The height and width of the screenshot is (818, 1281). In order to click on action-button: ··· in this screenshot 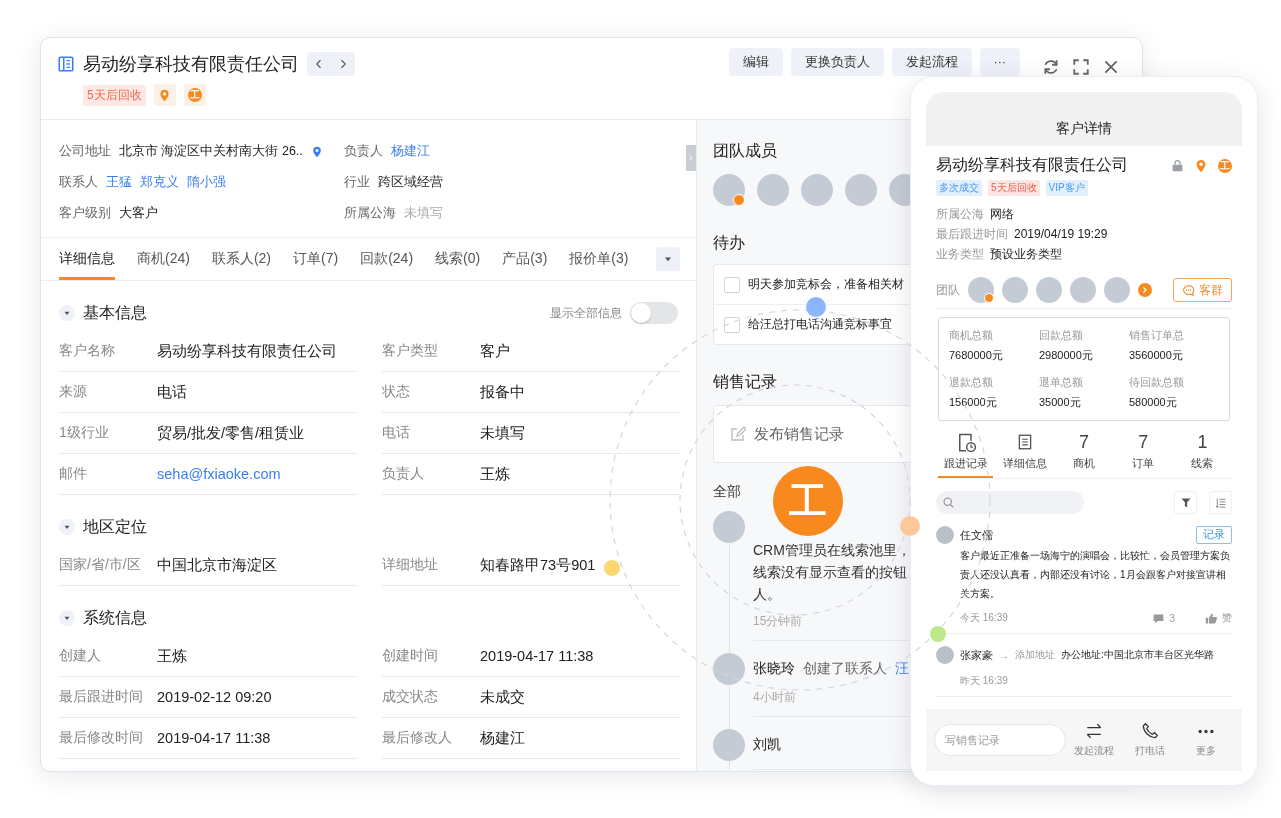, I will do `click(999, 62)`.